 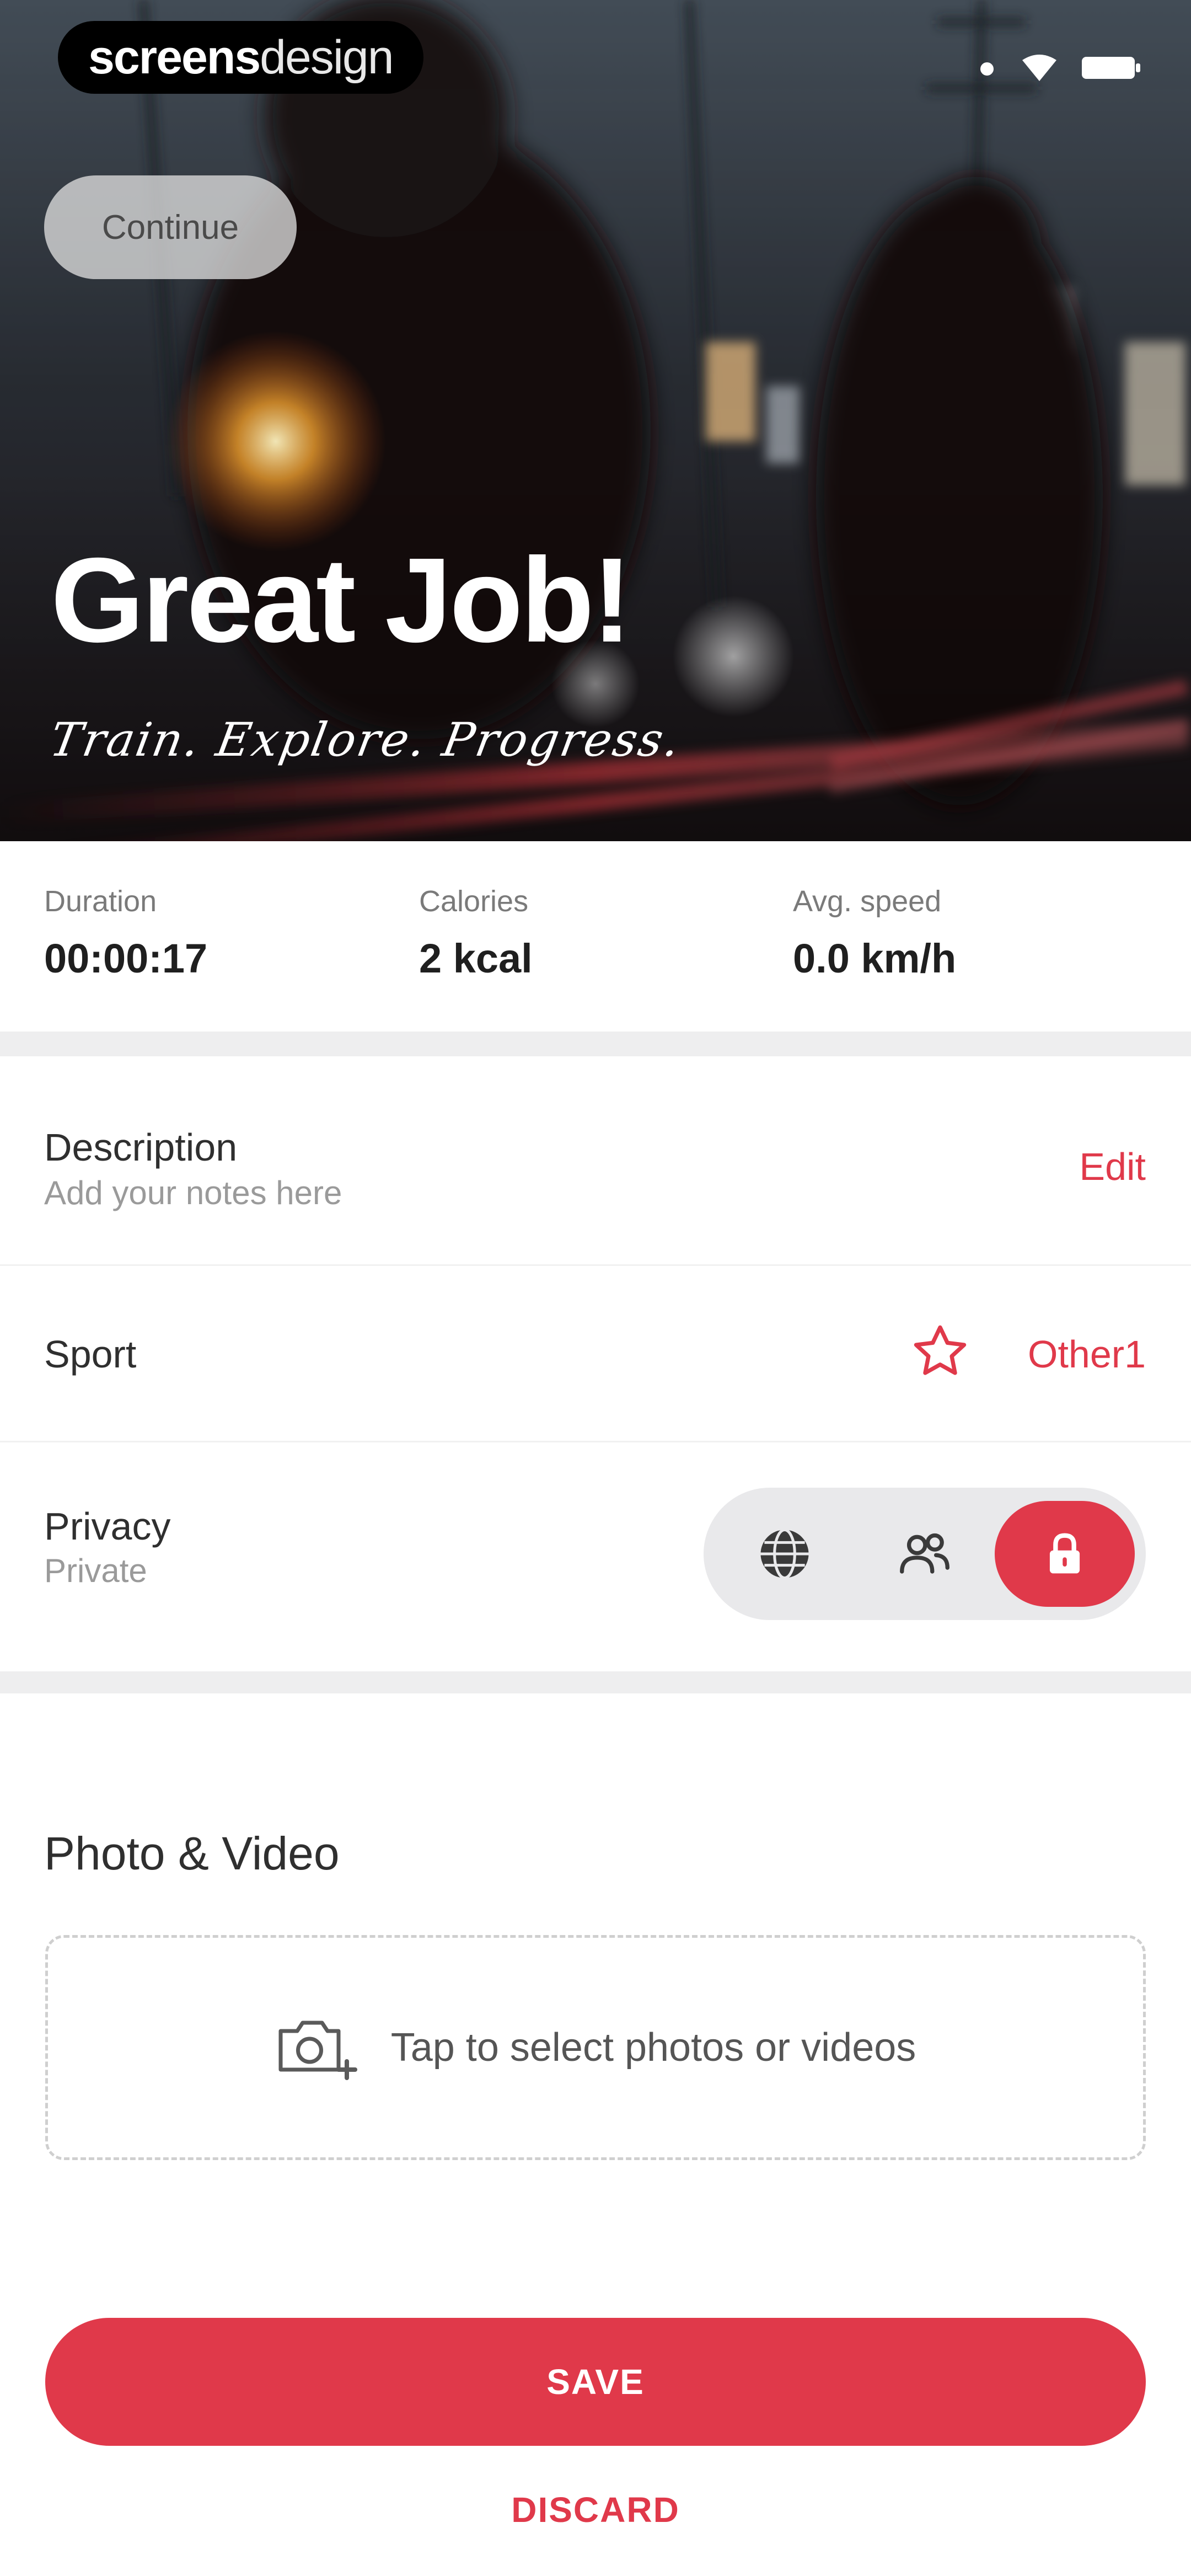 What do you see at coordinates (317, 2050) in the screenshot?
I see `camera-add-icon` at bounding box center [317, 2050].